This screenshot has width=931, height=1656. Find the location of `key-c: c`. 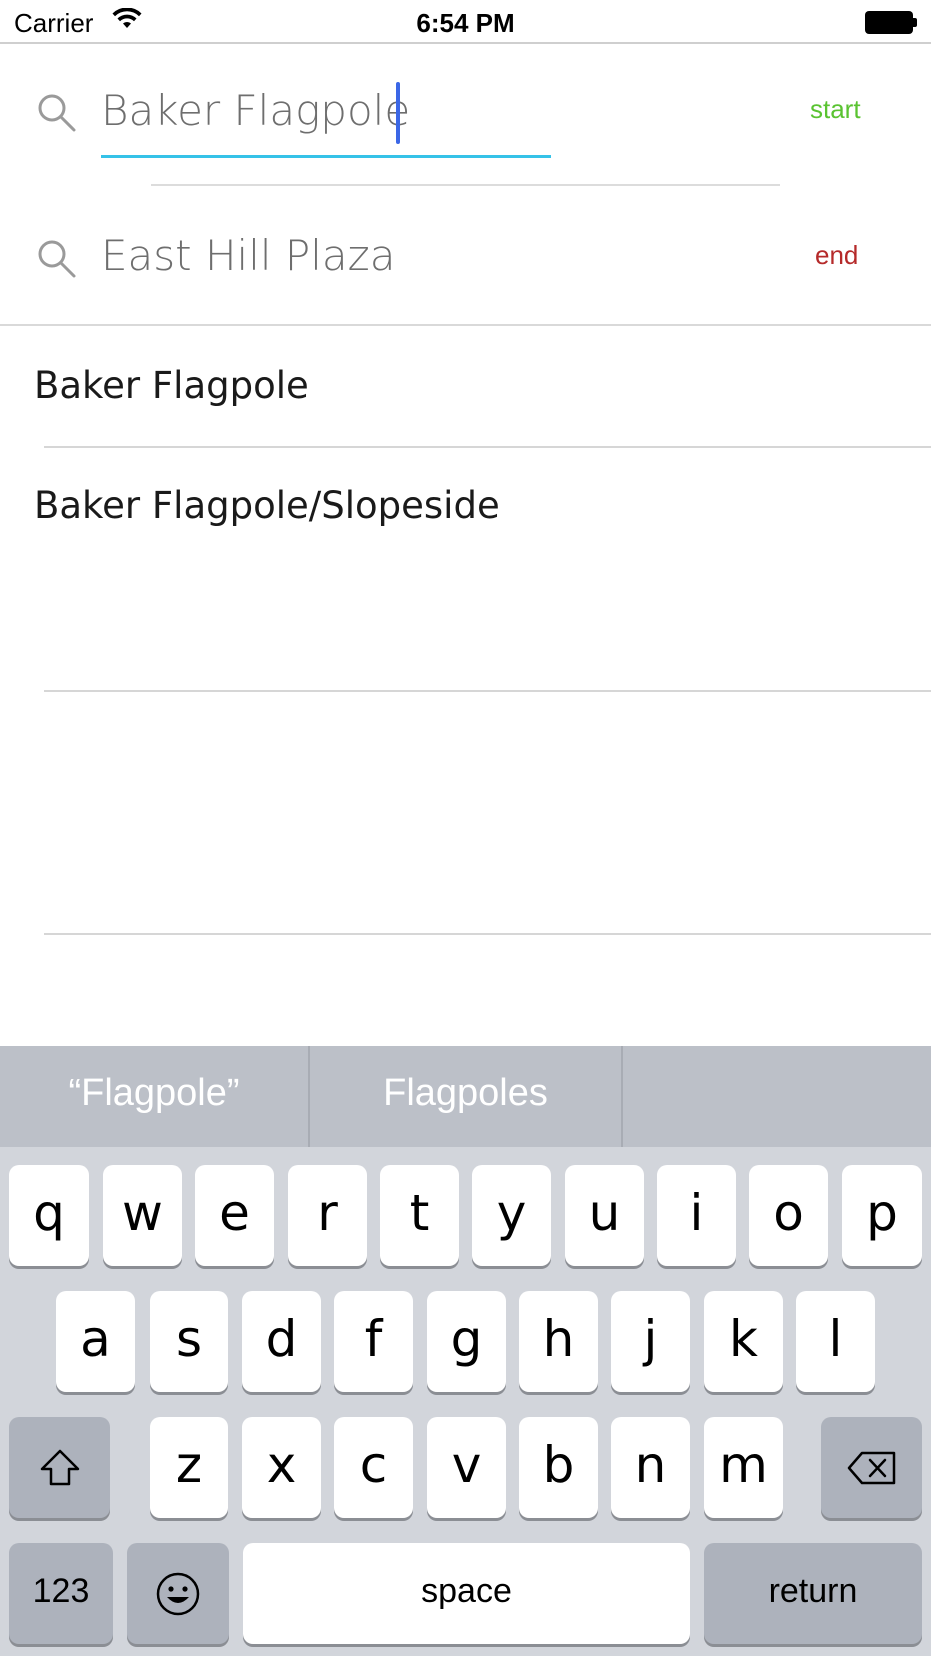

key-c: c is located at coordinates (373, 1467).